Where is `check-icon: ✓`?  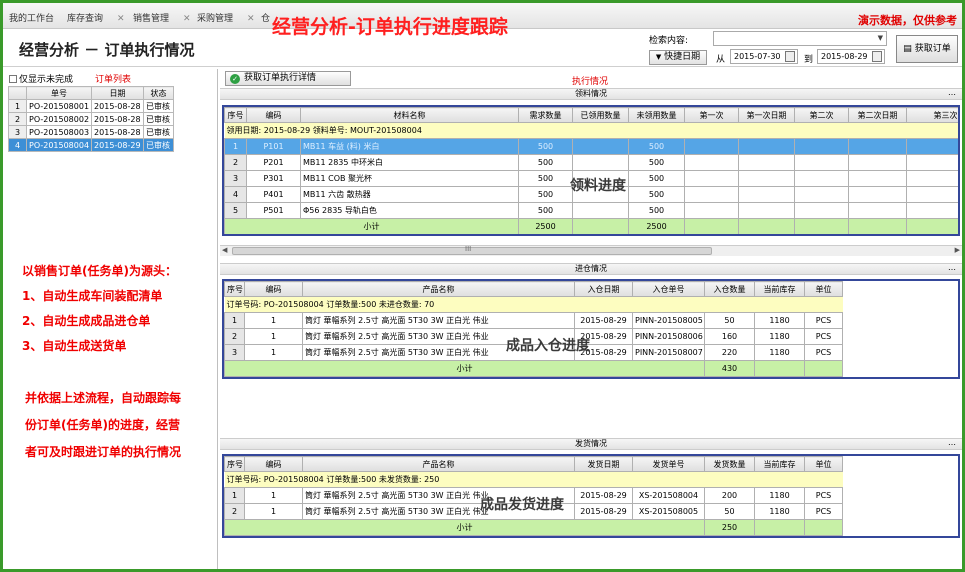 check-icon: ✓ is located at coordinates (235, 79).